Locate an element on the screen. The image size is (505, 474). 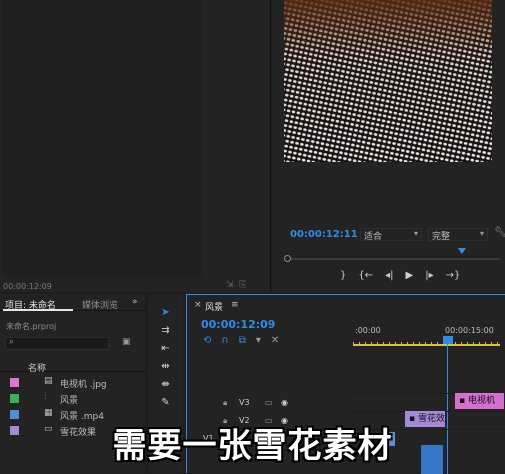
project-item: ▤ 电视机 .jpg is located at coordinates (72, 382).